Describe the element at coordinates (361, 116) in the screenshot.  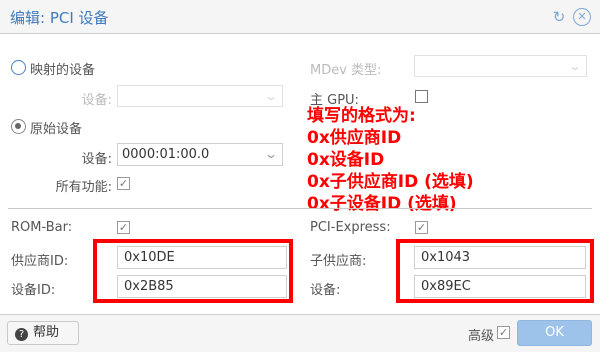
I see `annotation-line: 填写的格式为:` at that location.